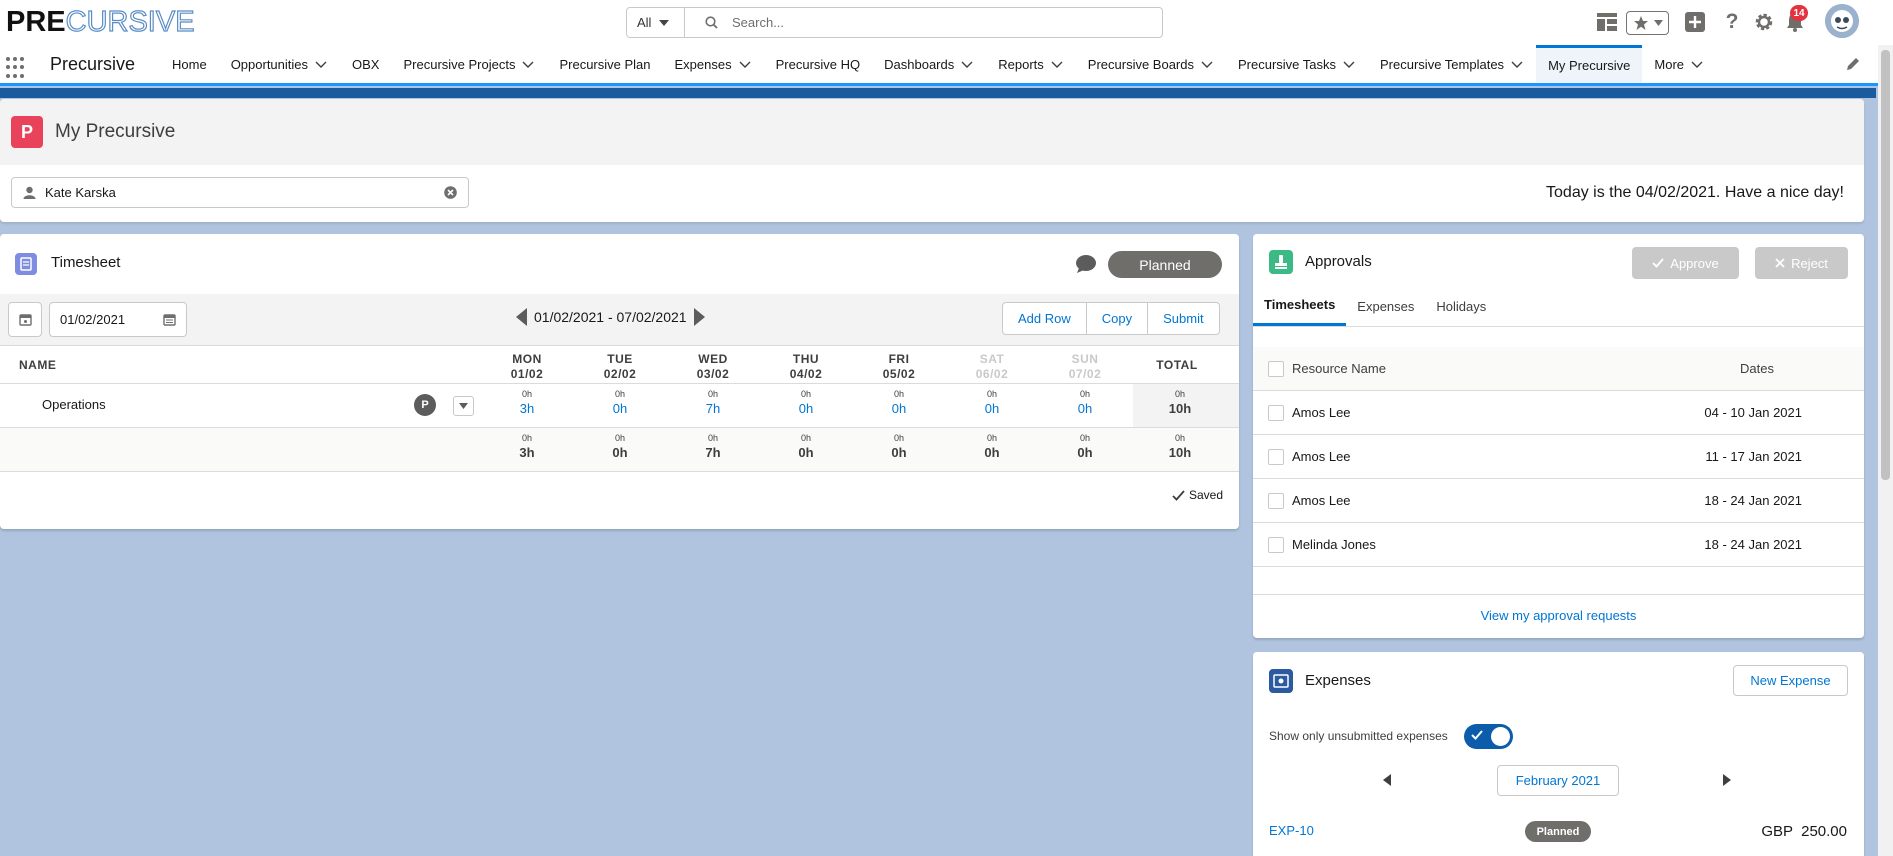  What do you see at coordinates (1177, 365) in the screenshot?
I see `total-column-header: TOTAL` at bounding box center [1177, 365].